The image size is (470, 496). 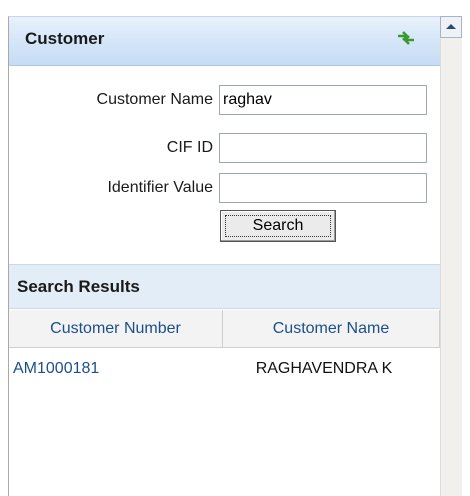 What do you see at coordinates (116, 329) in the screenshot?
I see `column-header-customer-number: Customer Number` at bounding box center [116, 329].